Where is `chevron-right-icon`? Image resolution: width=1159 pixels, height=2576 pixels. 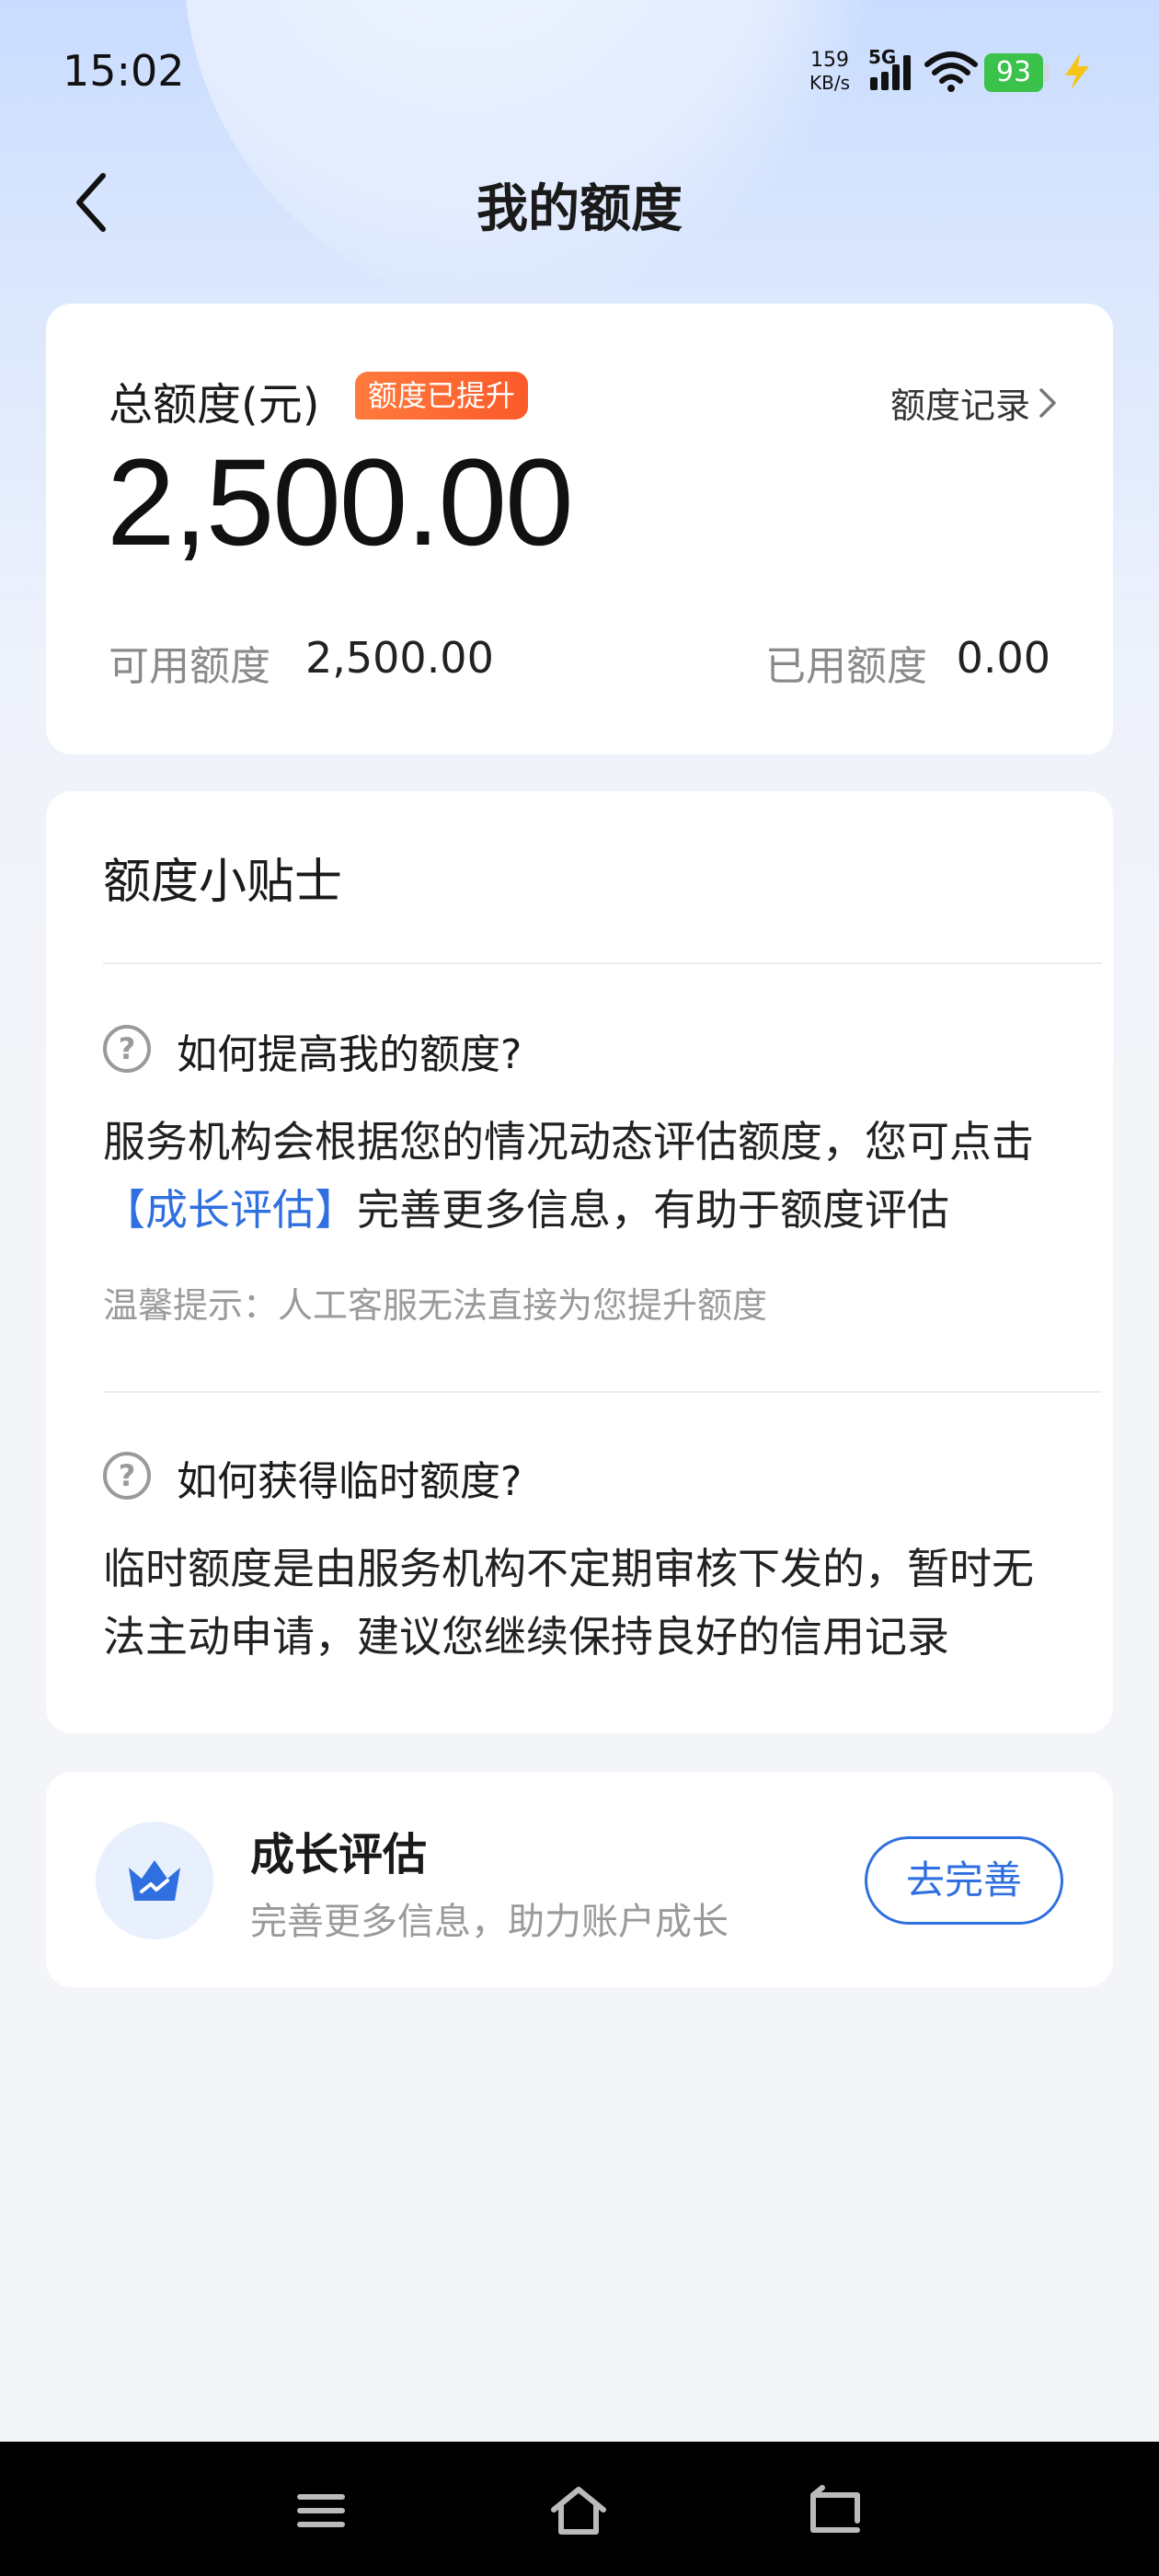 chevron-right-icon is located at coordinates (1047, 402).